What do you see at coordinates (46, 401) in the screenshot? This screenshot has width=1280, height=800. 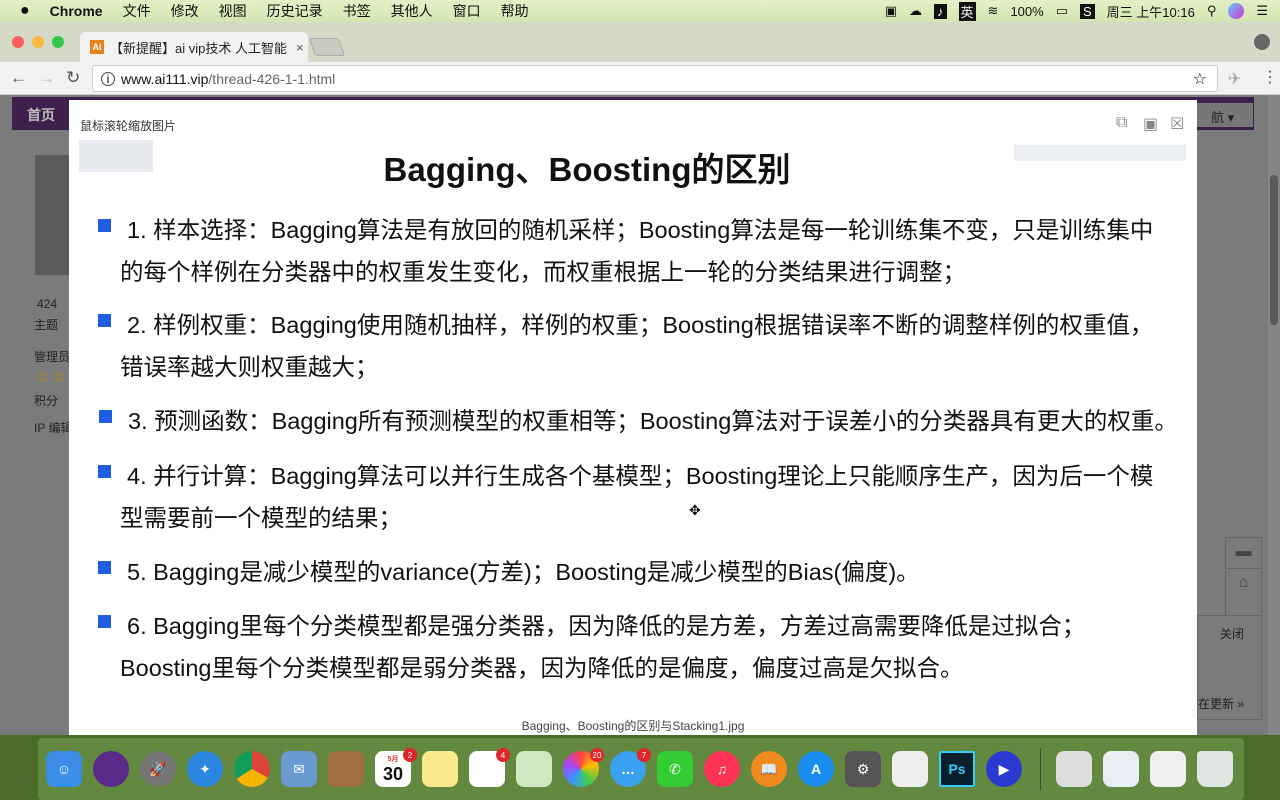 I see `points-label: 积分` at bounding box center [46, 401].